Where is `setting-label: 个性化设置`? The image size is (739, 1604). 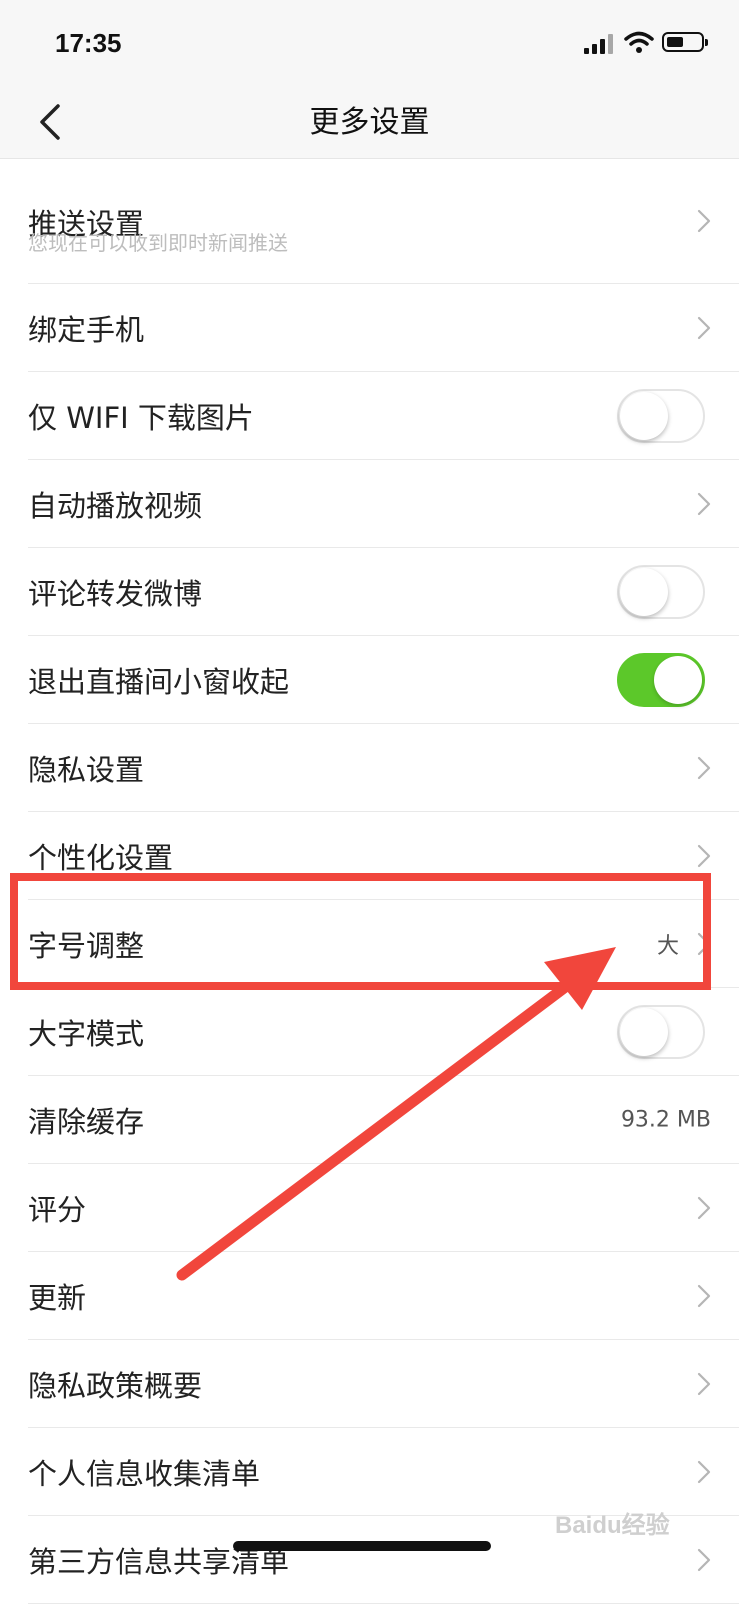 setting-label: 个性化设置 is located at coordinates (101, 857).